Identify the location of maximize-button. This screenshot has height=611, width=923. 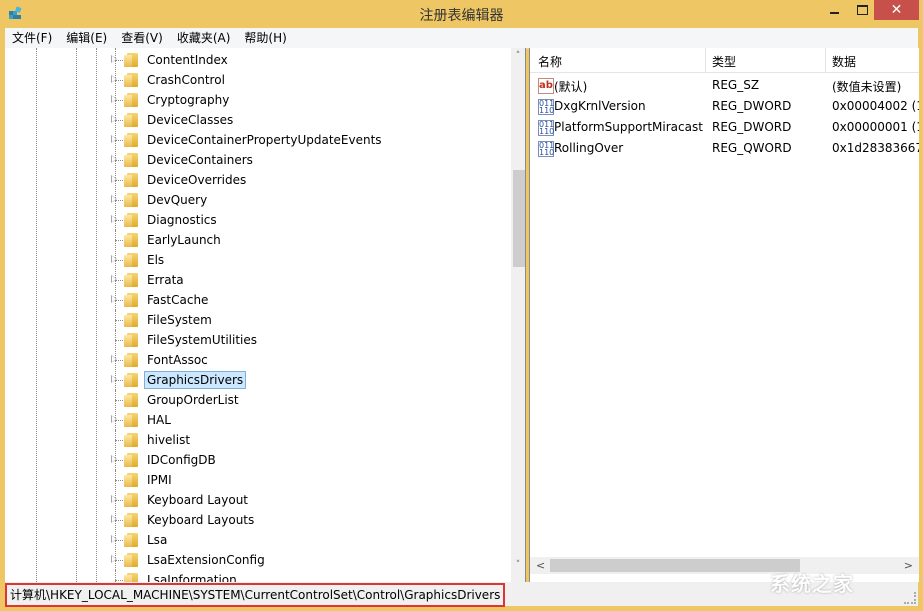
(862, 10).